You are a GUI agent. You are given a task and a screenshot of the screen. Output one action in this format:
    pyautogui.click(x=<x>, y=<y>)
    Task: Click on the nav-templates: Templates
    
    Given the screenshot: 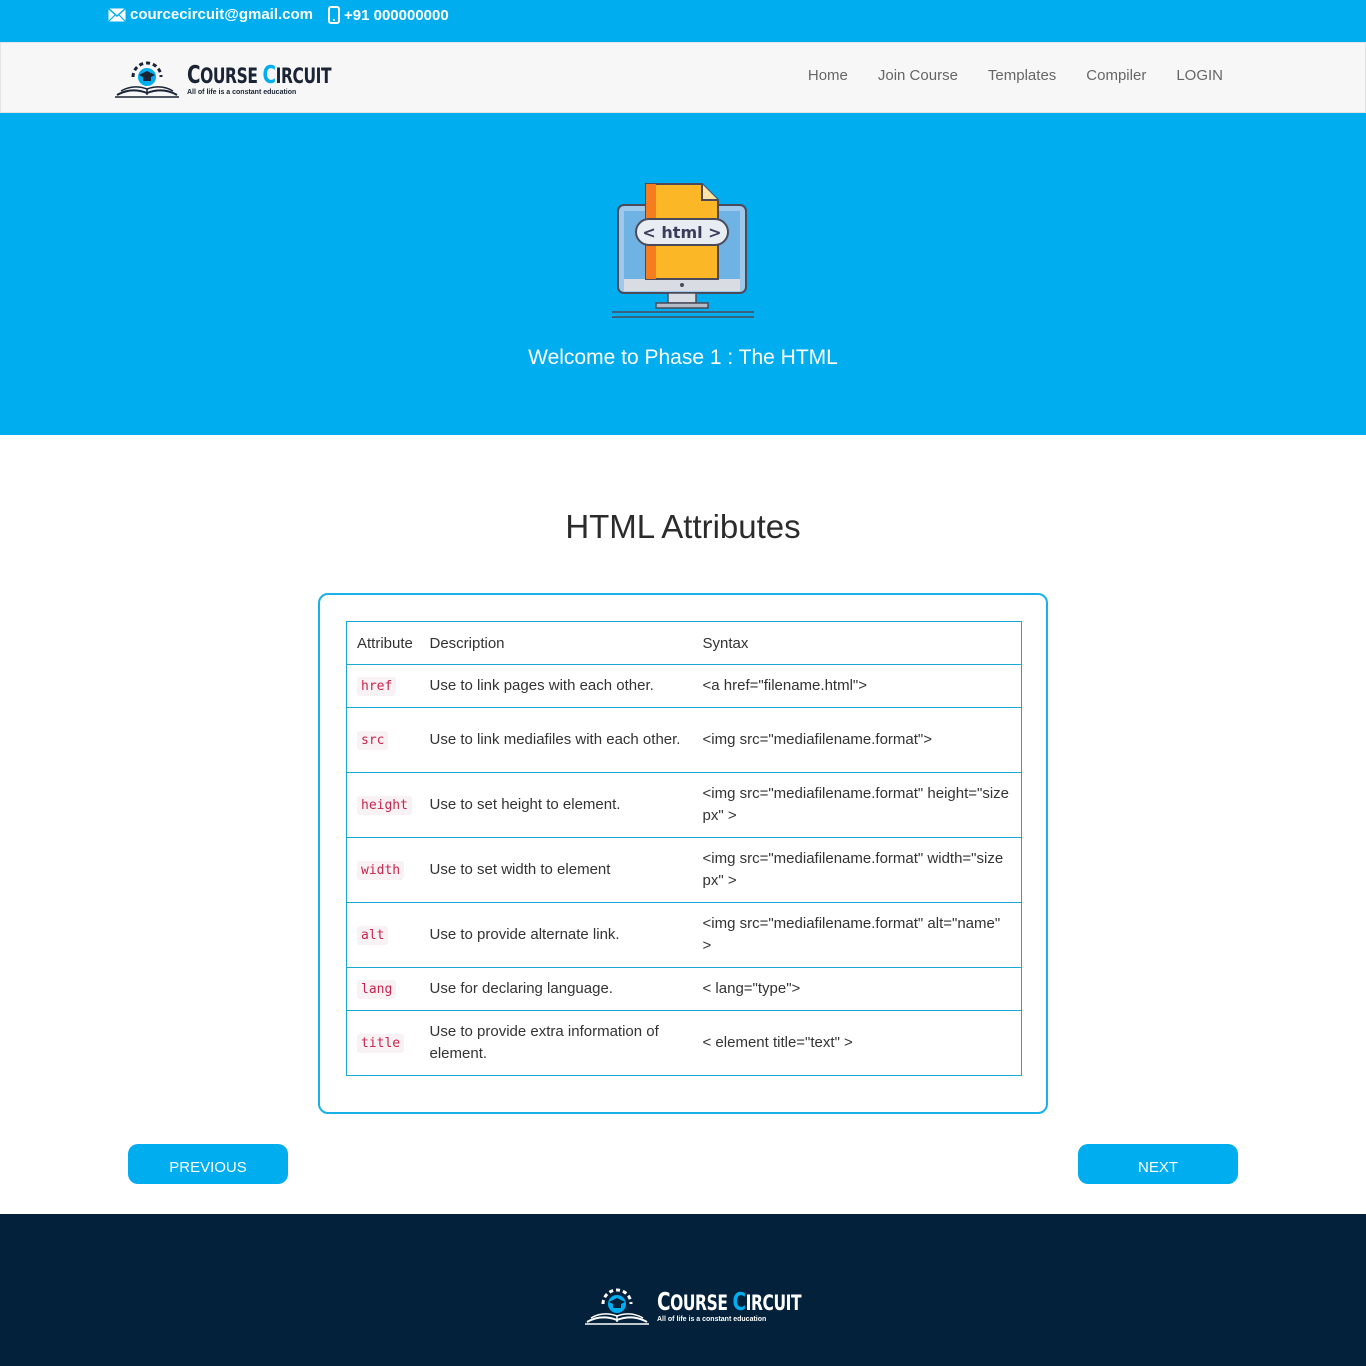 What is the action you would take?
    pyautogui.click(x=1022, y=75)
    